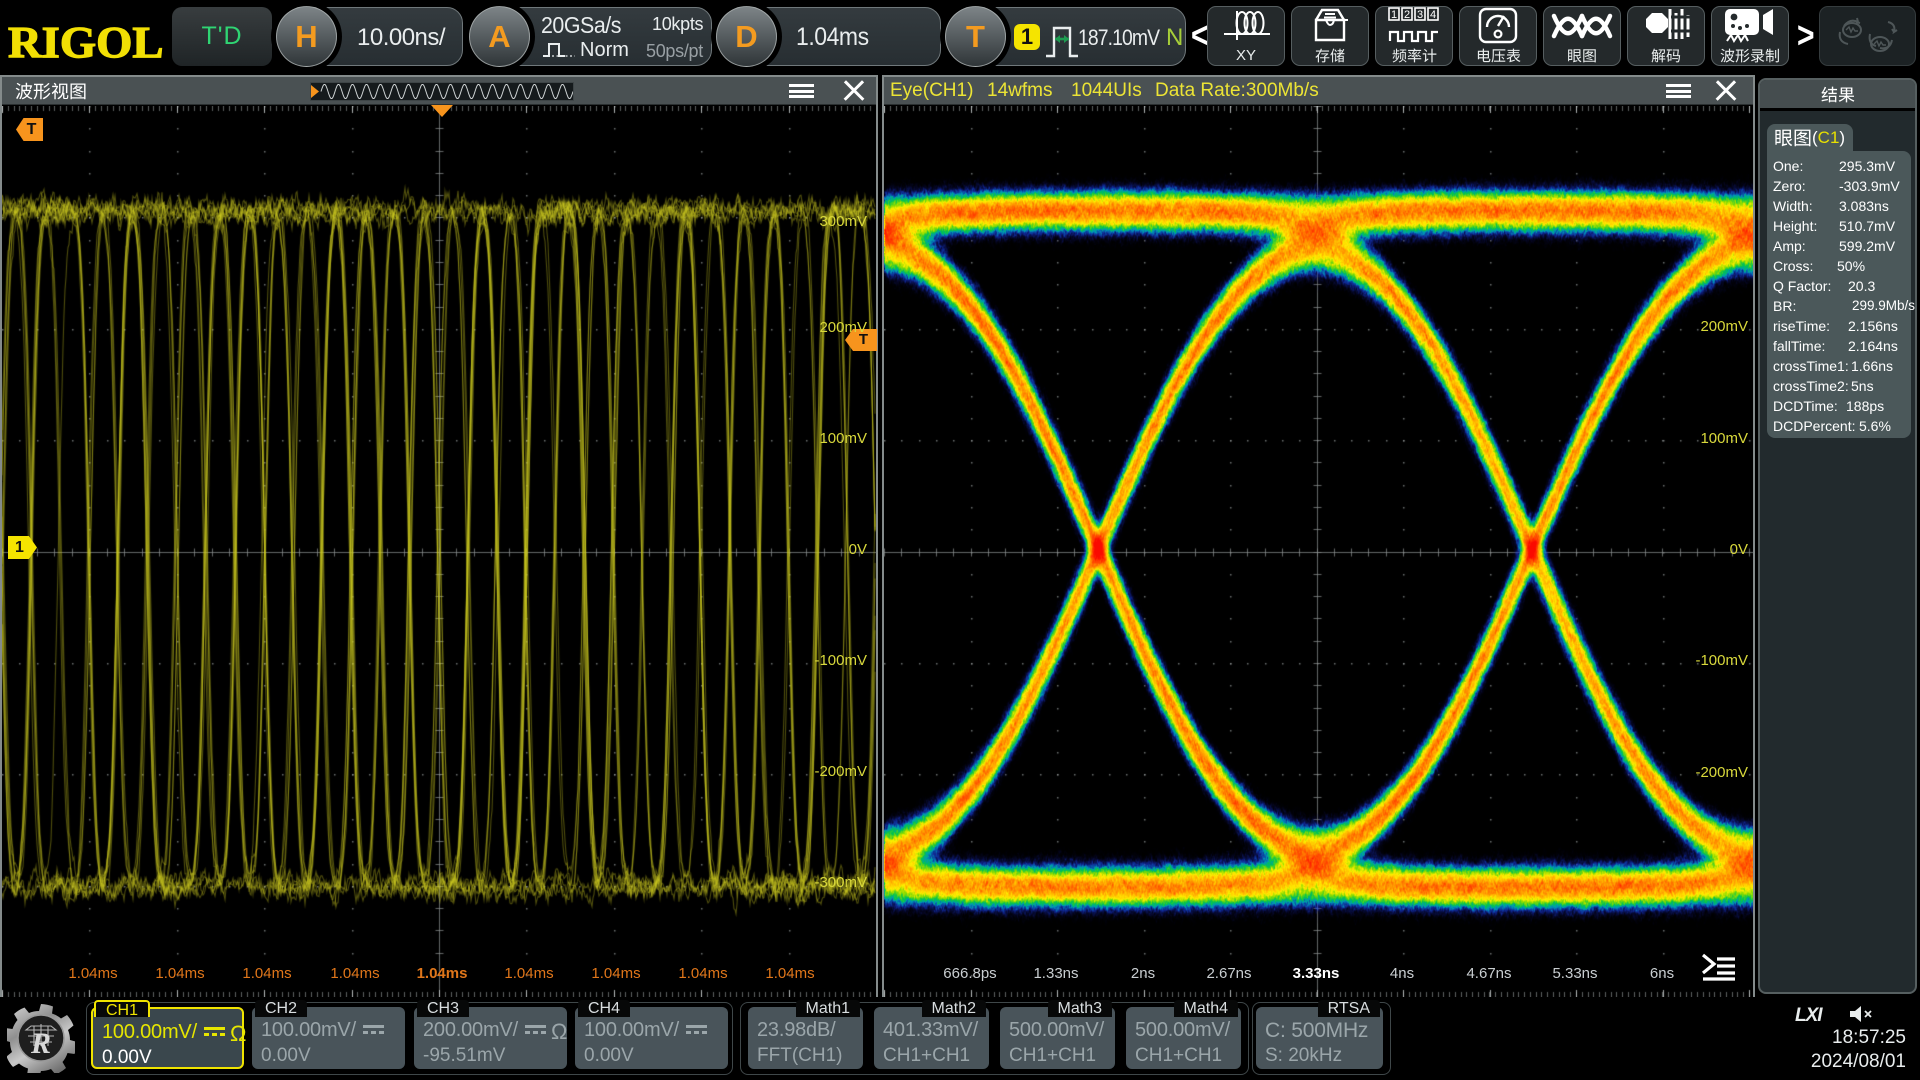 This screenshot has width=1920, height=1080. Describe the element at coordinates (1407, 15) in the screenshot. I see `svg-text: 2` at that location.